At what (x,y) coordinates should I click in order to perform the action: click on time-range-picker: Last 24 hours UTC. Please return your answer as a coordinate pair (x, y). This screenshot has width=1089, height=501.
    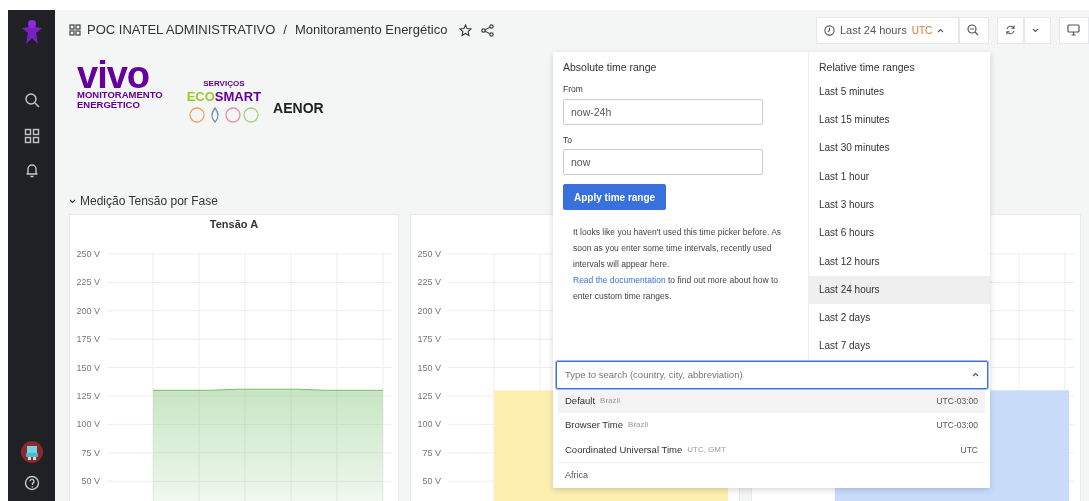
    Looking at the image, I should click on (887, 30).